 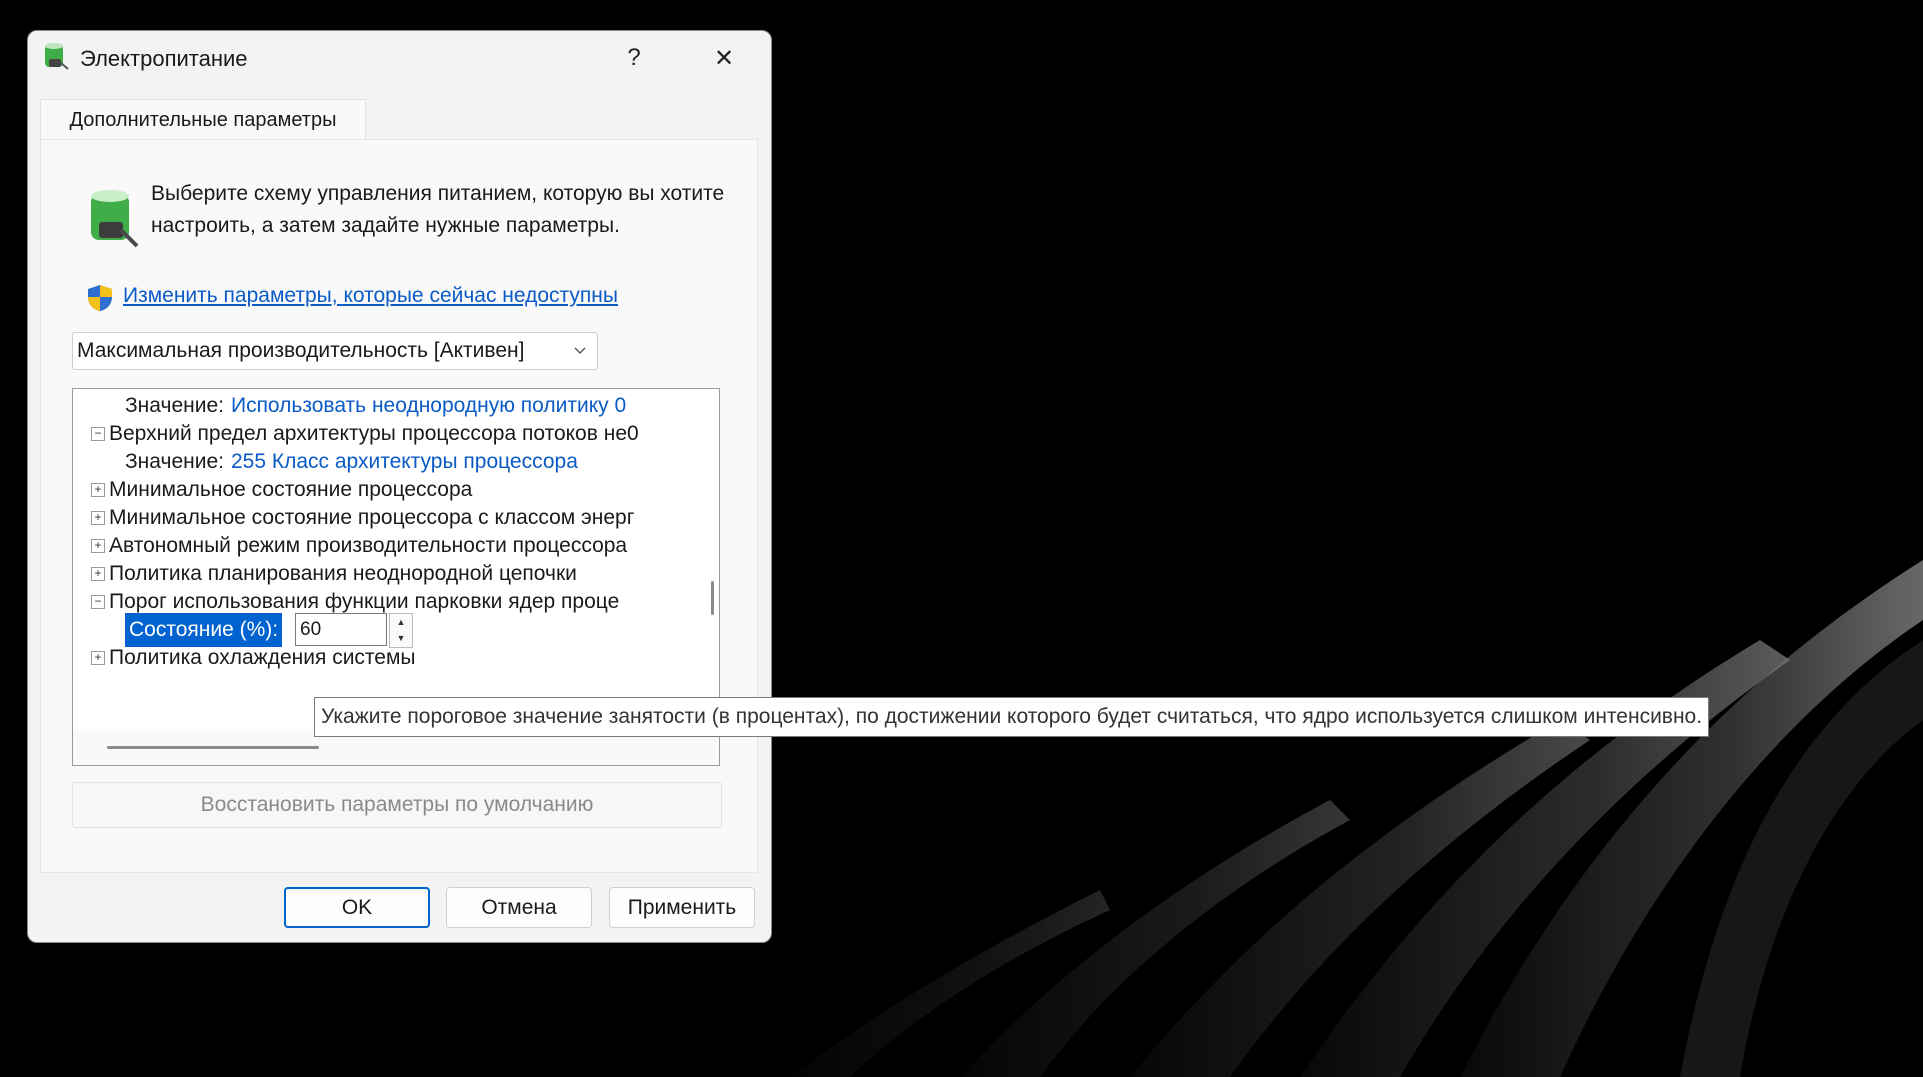 I want to click on power-battery-large-icon, so click(x=115, y=219).